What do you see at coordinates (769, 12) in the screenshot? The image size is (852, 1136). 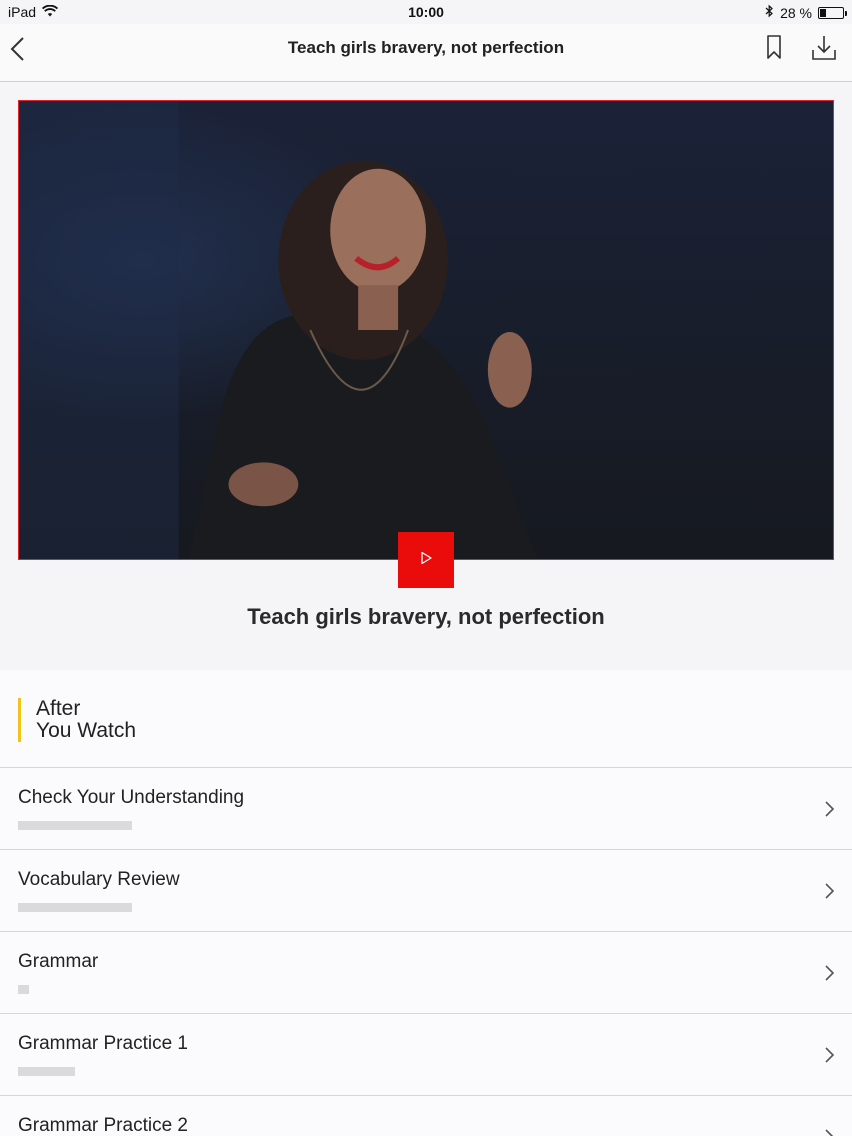 I see `bluetooth-icon` at bounding box center [769, 12].